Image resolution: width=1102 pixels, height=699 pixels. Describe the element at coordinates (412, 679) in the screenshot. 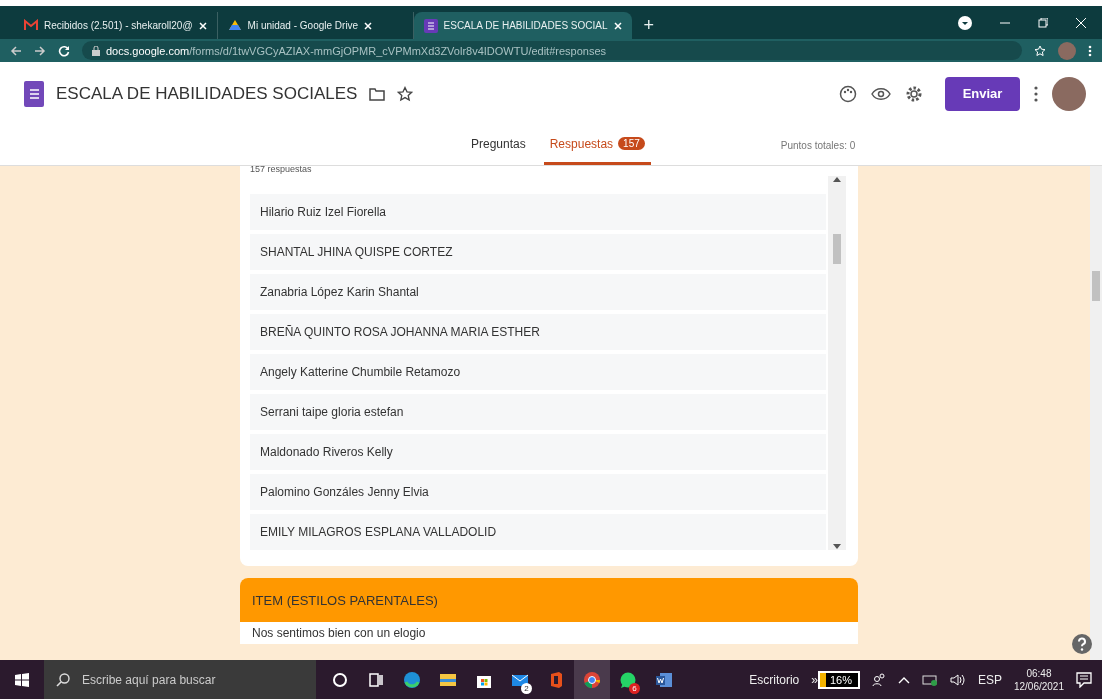

I see `globe-icon` at that location.